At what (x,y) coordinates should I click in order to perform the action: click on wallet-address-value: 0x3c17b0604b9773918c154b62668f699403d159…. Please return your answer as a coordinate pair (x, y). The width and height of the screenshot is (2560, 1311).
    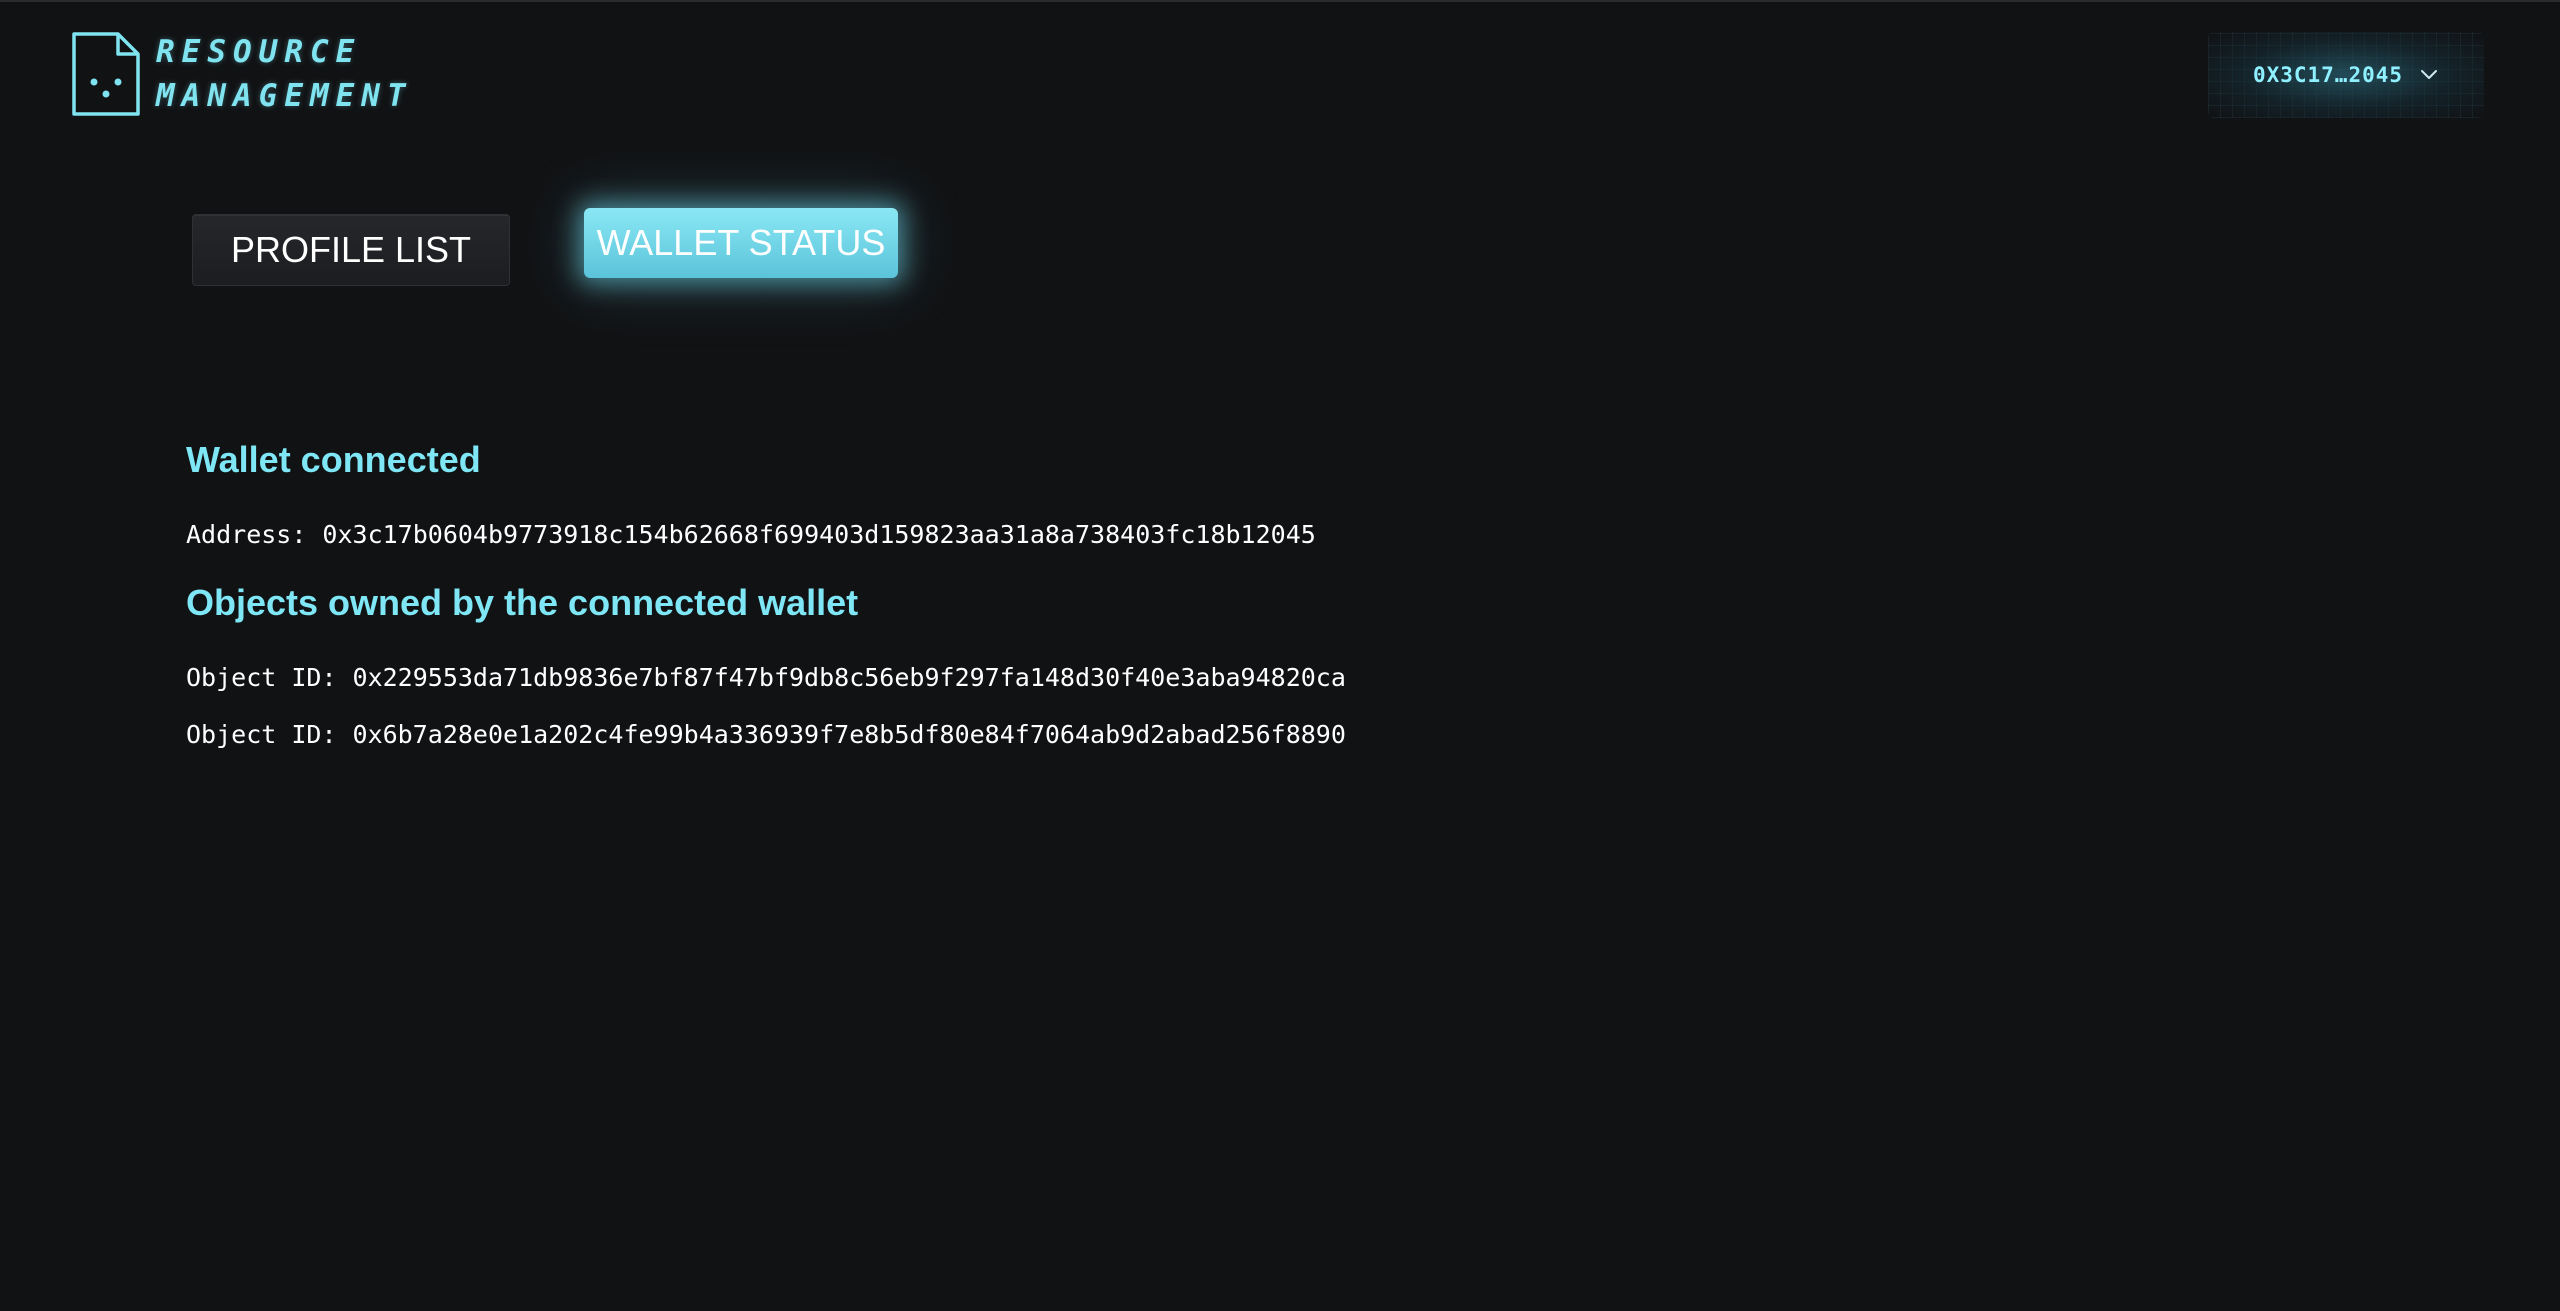
    Looking at the image, I should click on (819, 534).